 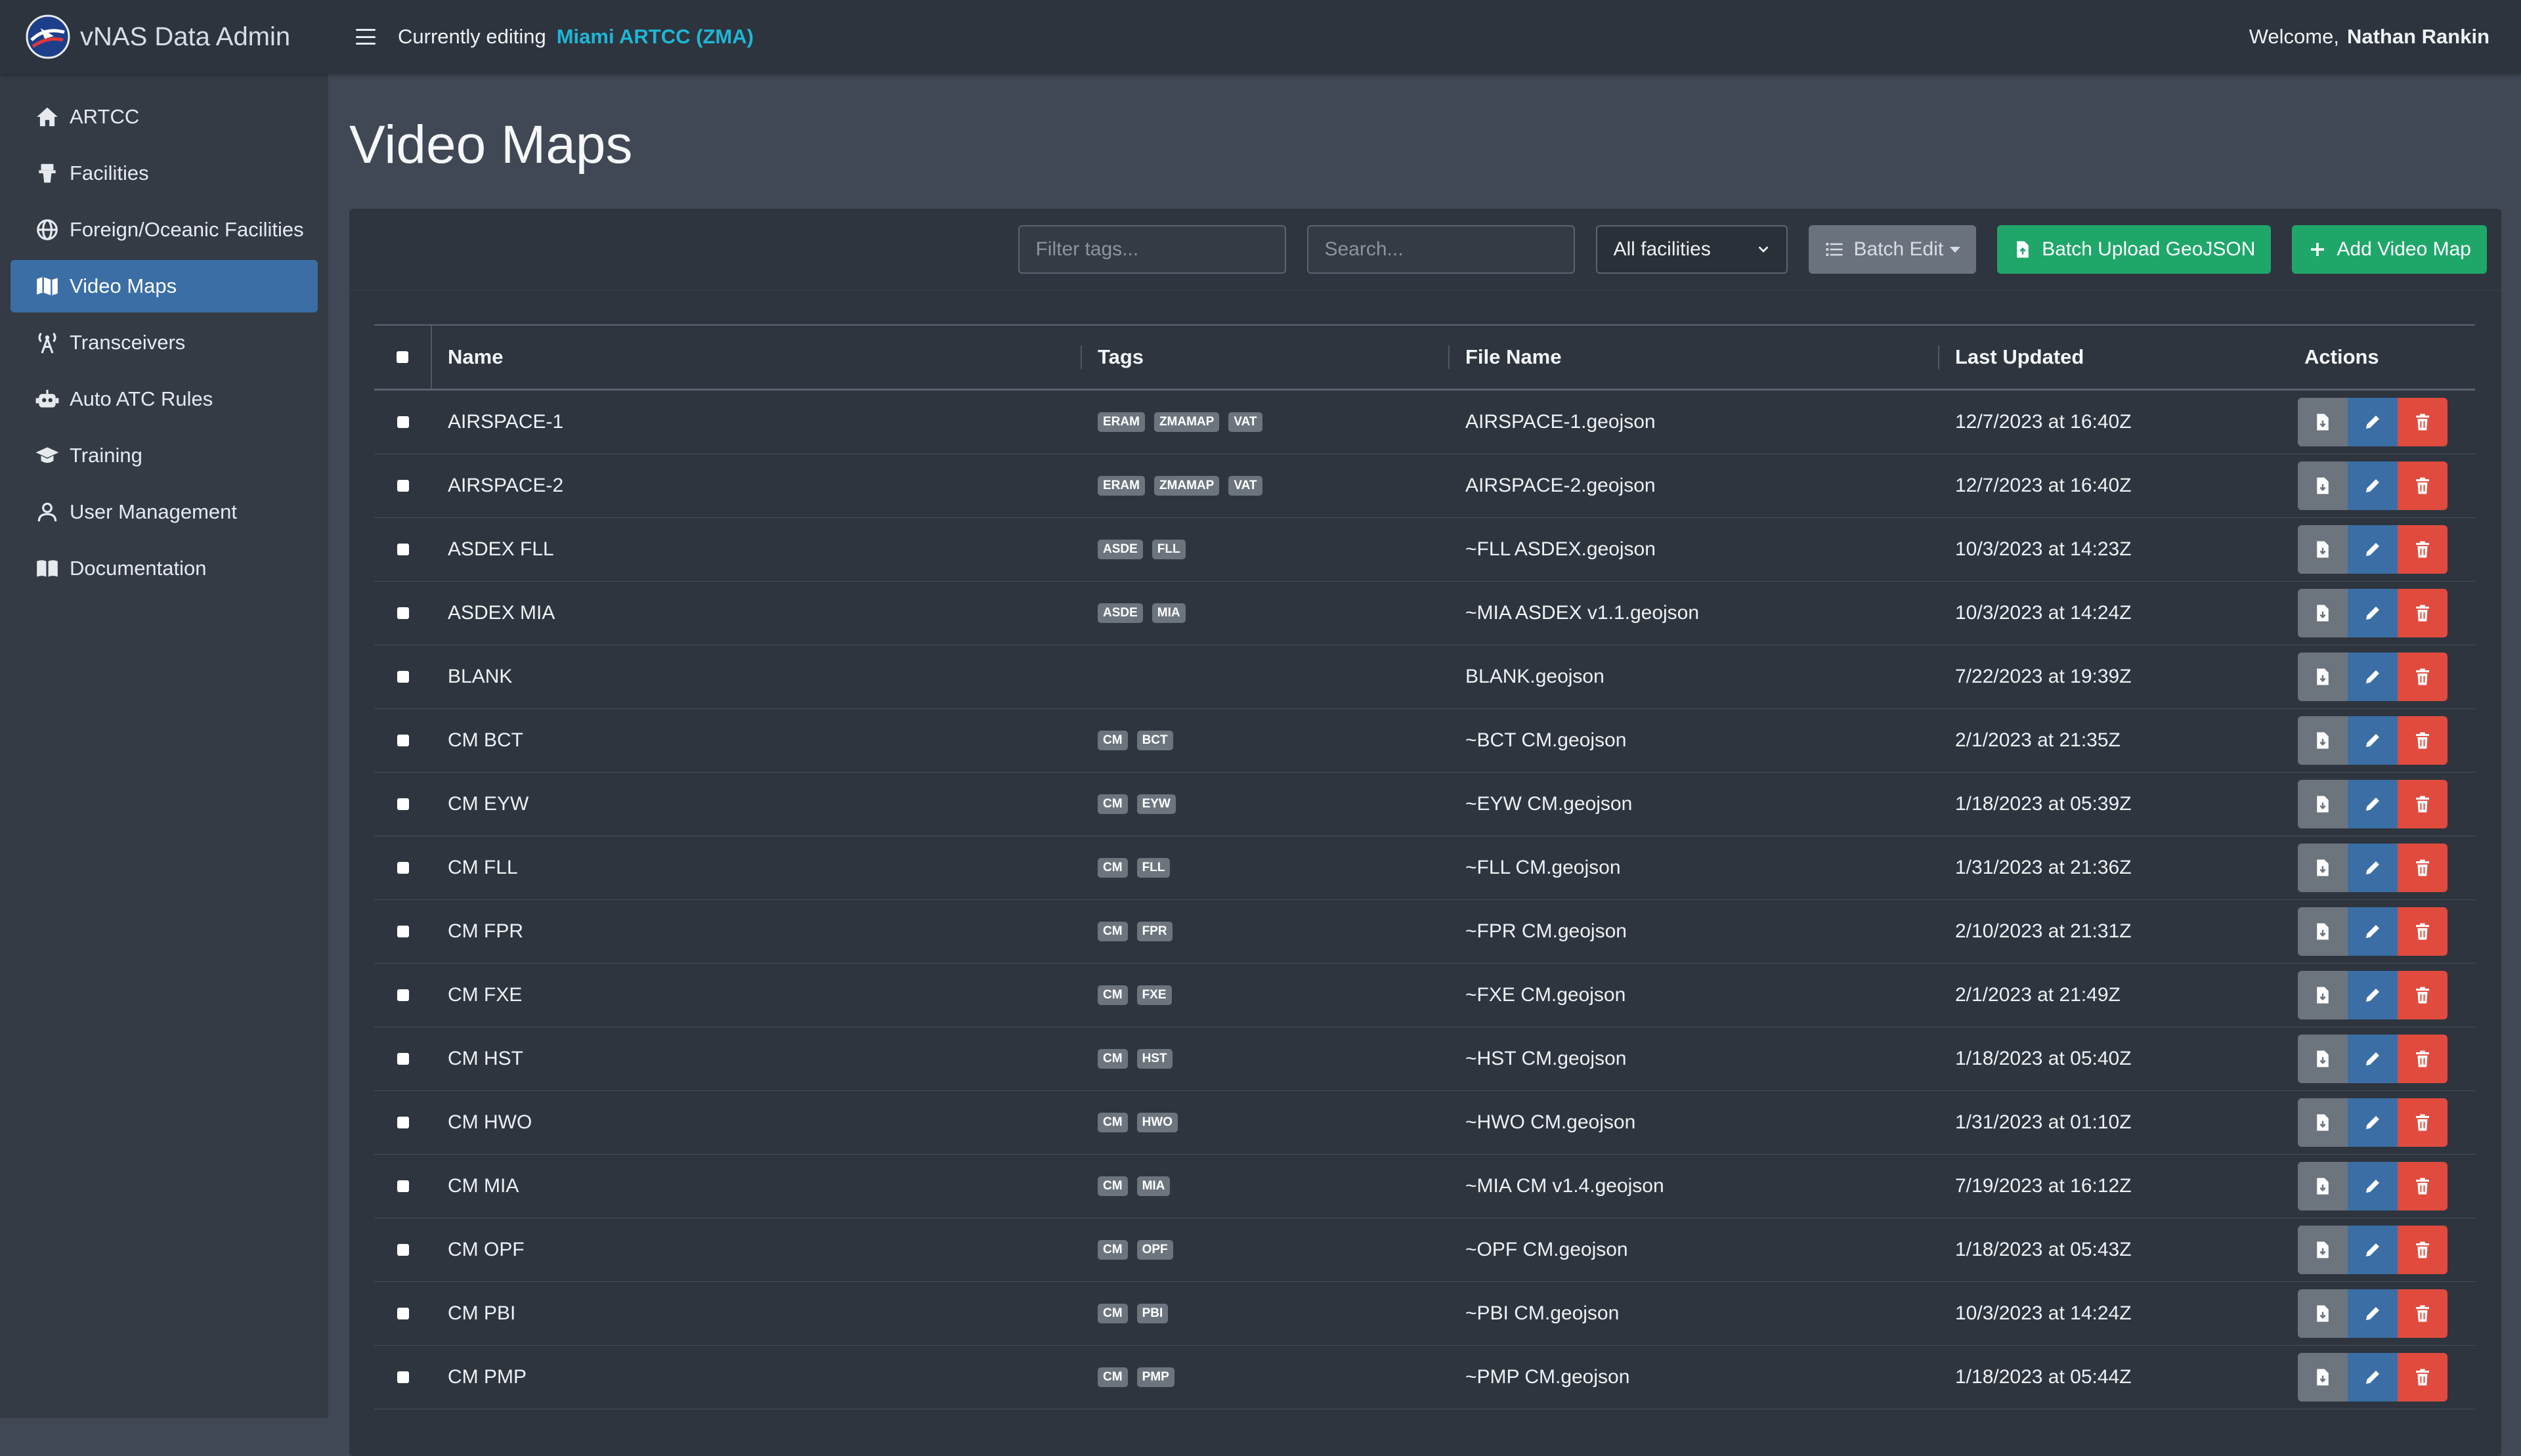 What do you see at coordinates (164, 229) in the screenshot?
I see `sidebar-item-foreign-oceanic: Foreign/Oceanic Facilities` at bounding box center [164, 229].